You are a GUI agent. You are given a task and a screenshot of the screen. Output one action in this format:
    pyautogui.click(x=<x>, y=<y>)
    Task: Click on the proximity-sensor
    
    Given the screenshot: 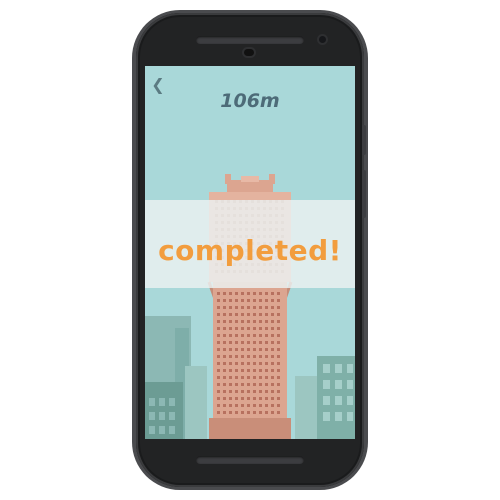 What is the action you would take?
    pyautogui.click(x=322, y=39)
    